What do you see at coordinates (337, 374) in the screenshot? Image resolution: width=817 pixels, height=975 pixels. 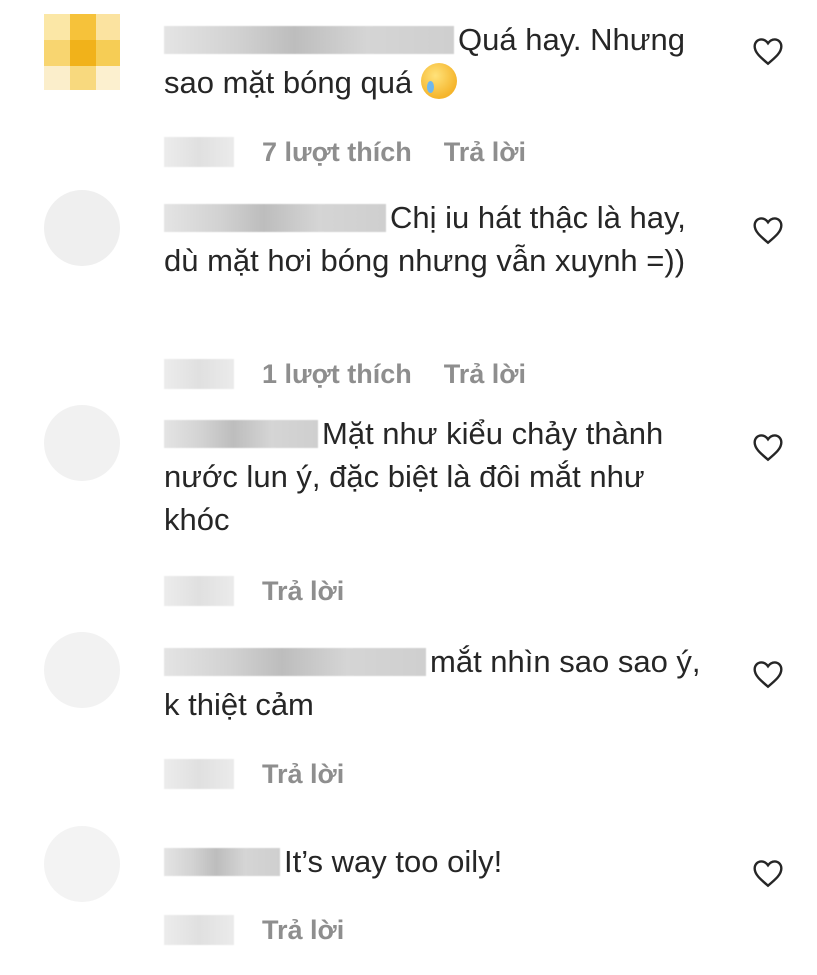 I see `like-count-link: 1 lượt thích` at bounding box center [337, 374].